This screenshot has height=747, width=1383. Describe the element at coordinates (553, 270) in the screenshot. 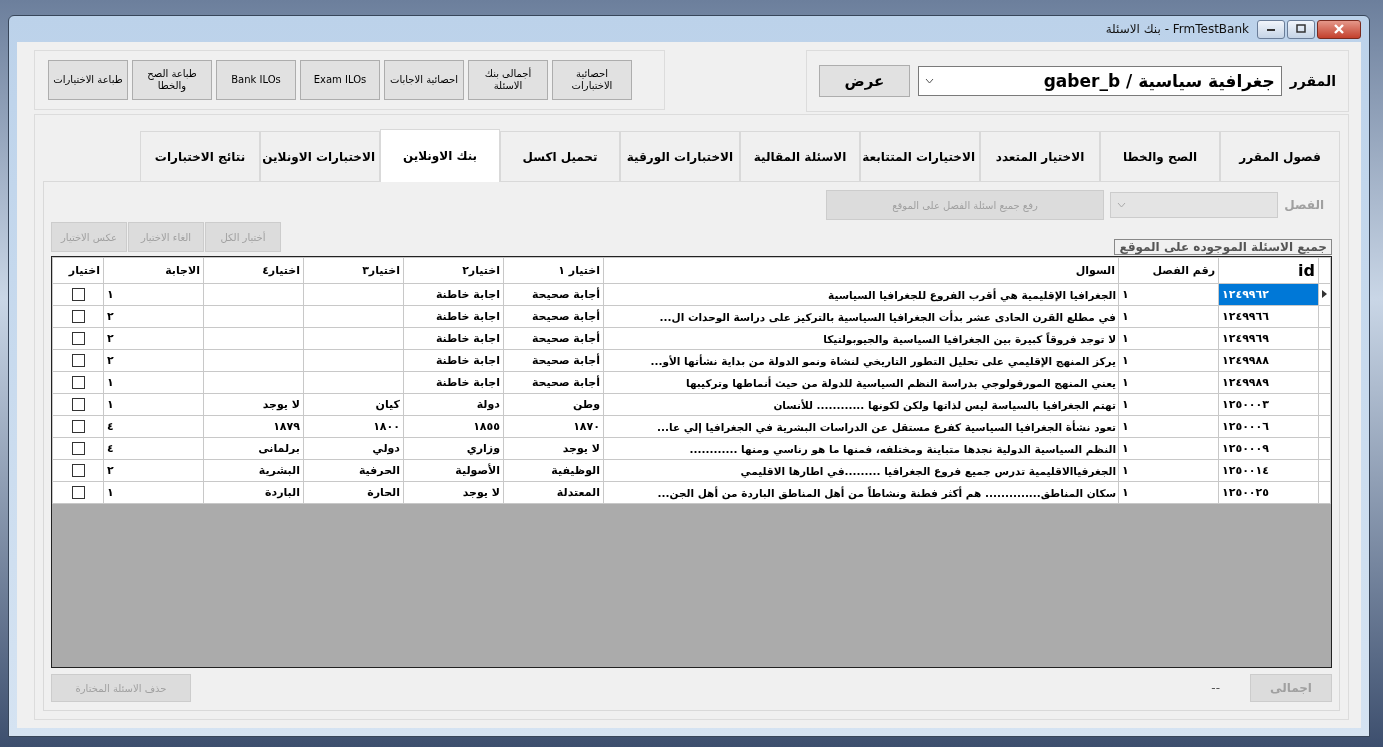

I see `column-header: اختيار ١` at that location.